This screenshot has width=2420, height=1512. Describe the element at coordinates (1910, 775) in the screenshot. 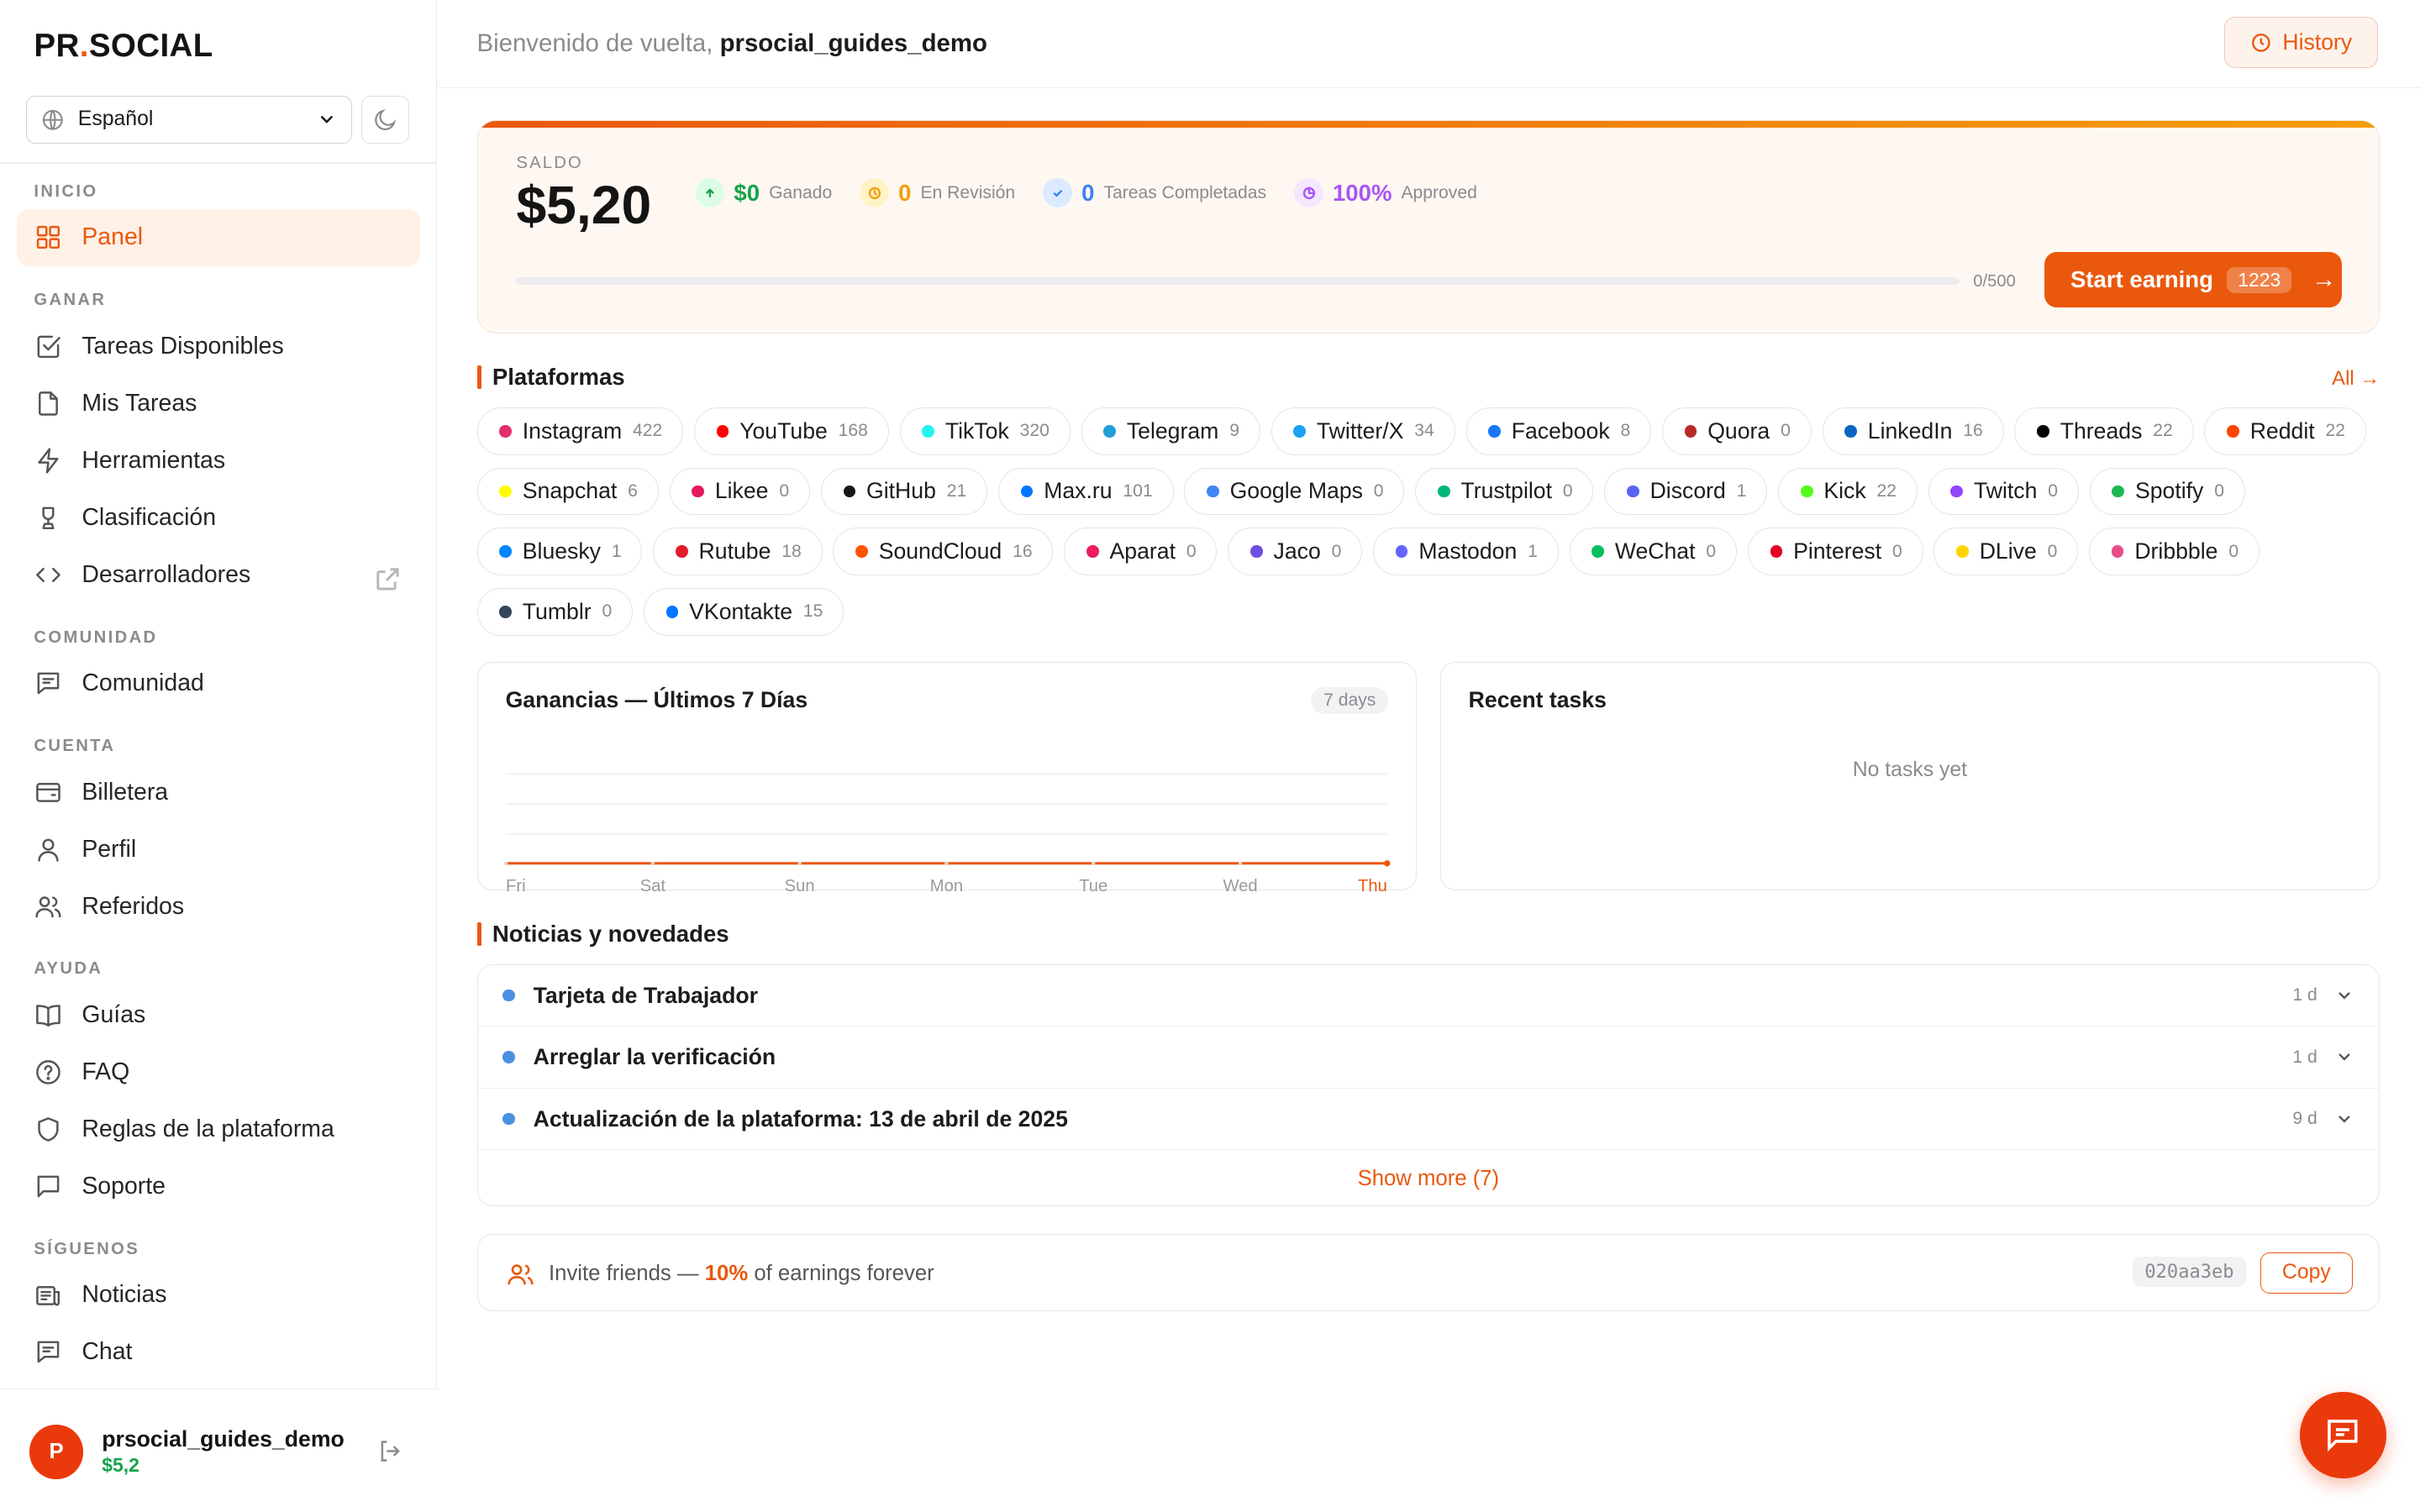

I see `recent-tasks-card: Recent tasks No tasks yet` at that location.